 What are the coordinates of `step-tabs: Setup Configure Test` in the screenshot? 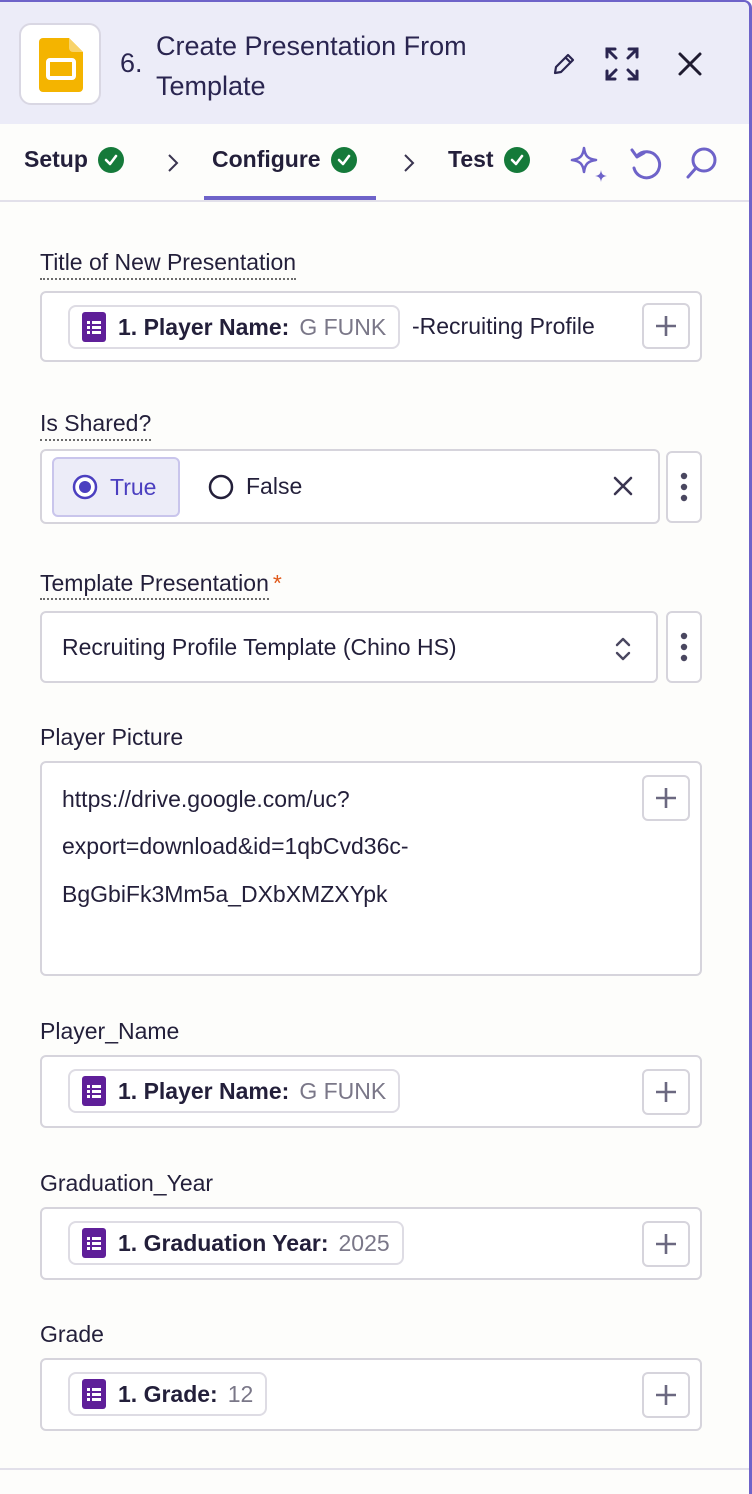 It's located at (374, 163).